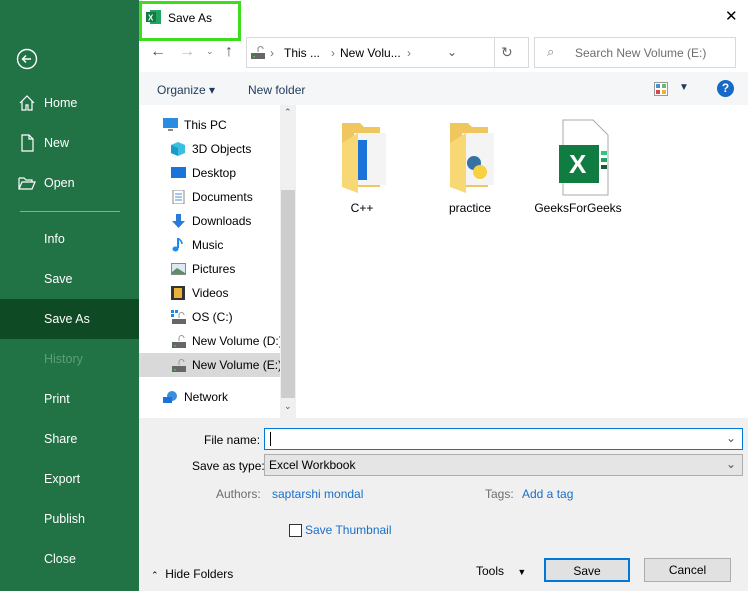  Describe the element at coordinates (348, 530) in the screenshot. I see `save-thumbnail-label: Save Thumbnail` at that location.